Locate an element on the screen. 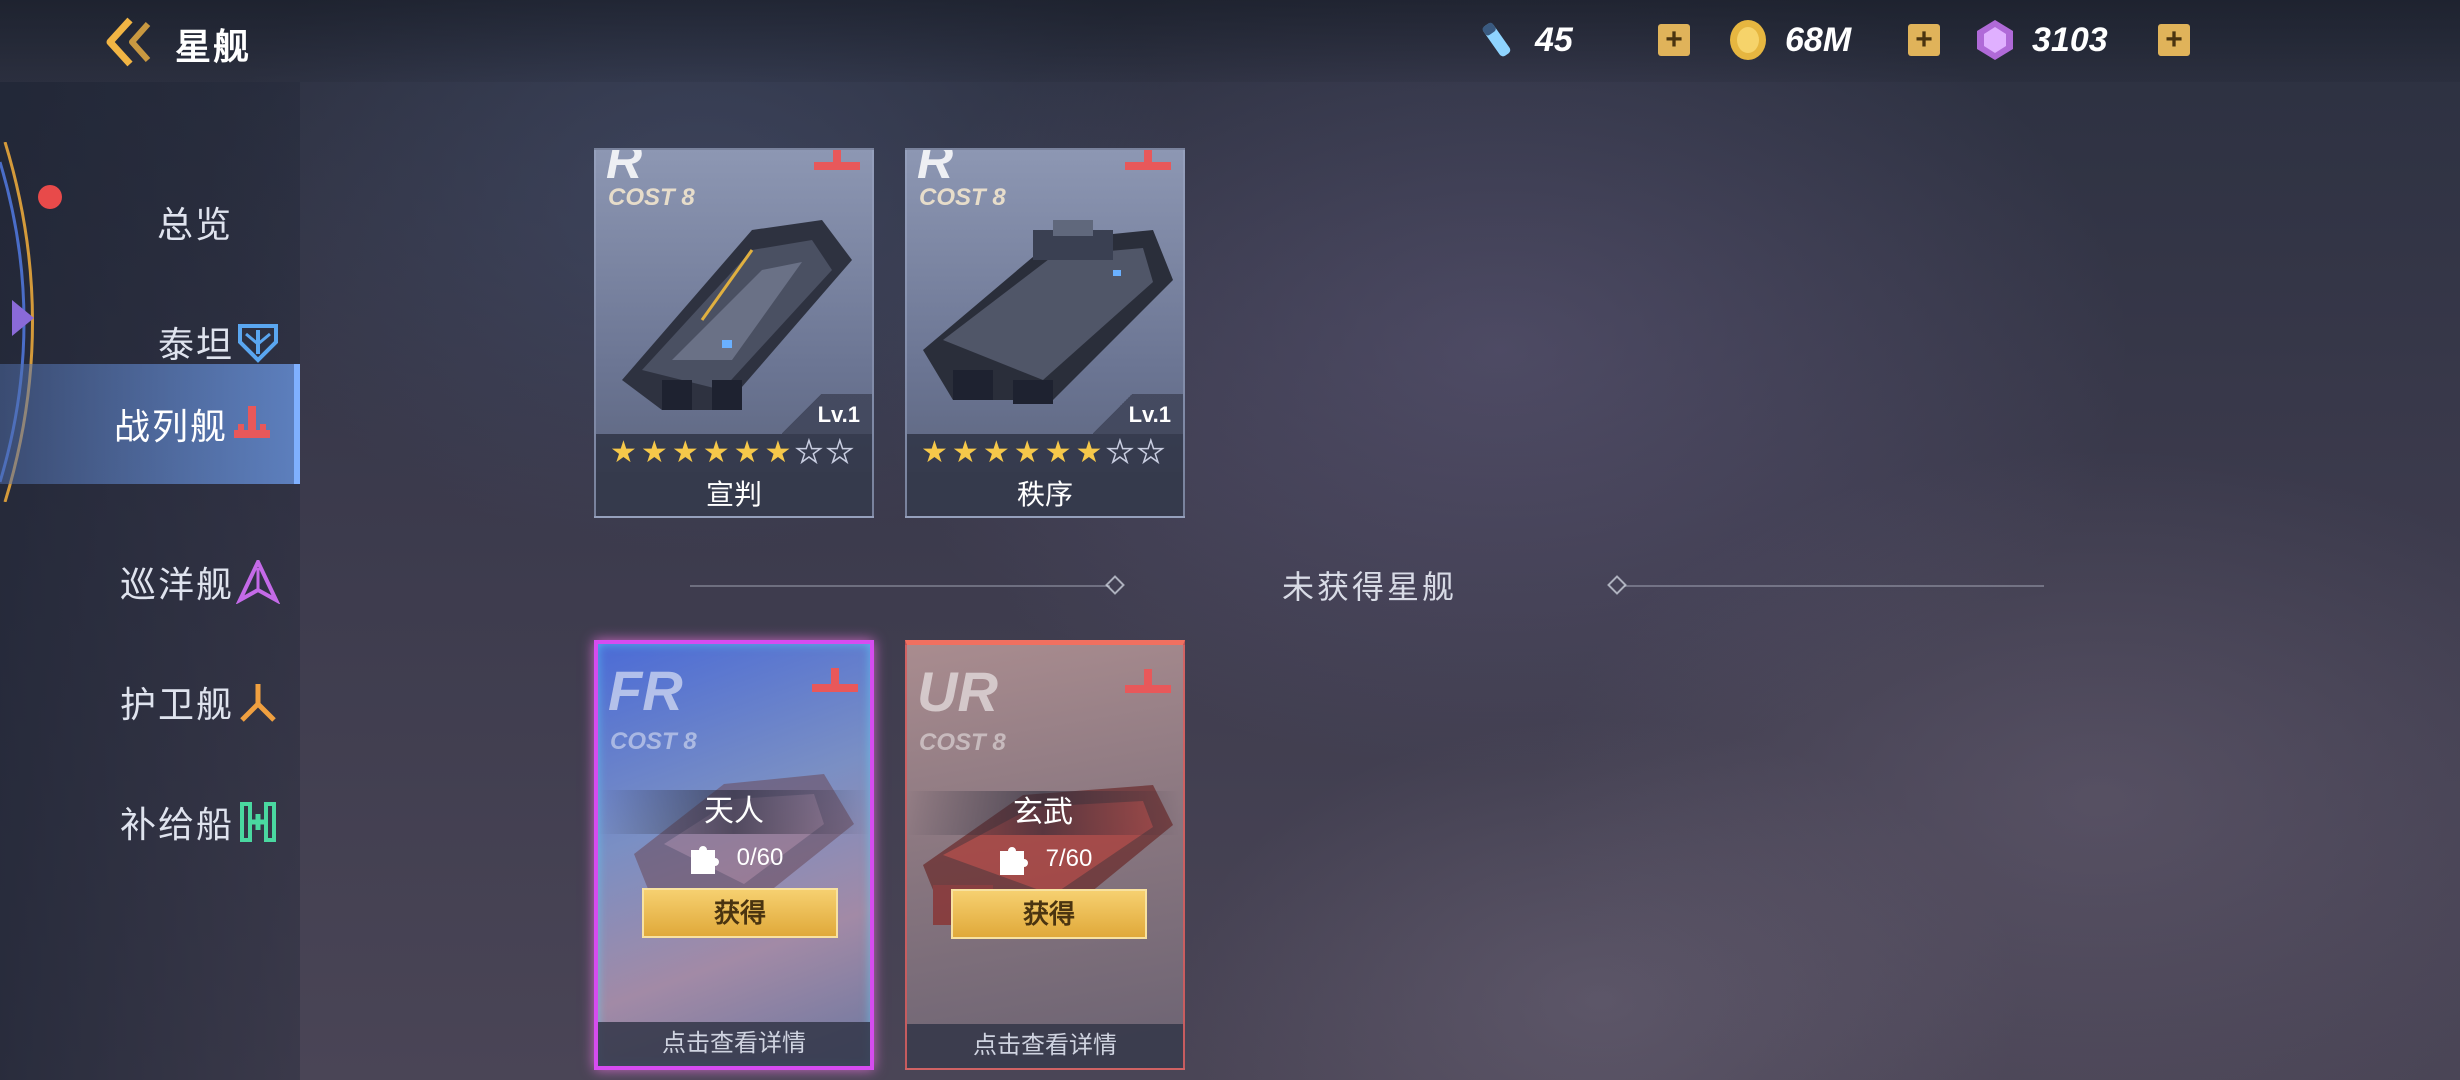  ship-card-tianren: FR COST 8 天人 0/60 获得 点击查看详情 is located at coordinates (734, 855).